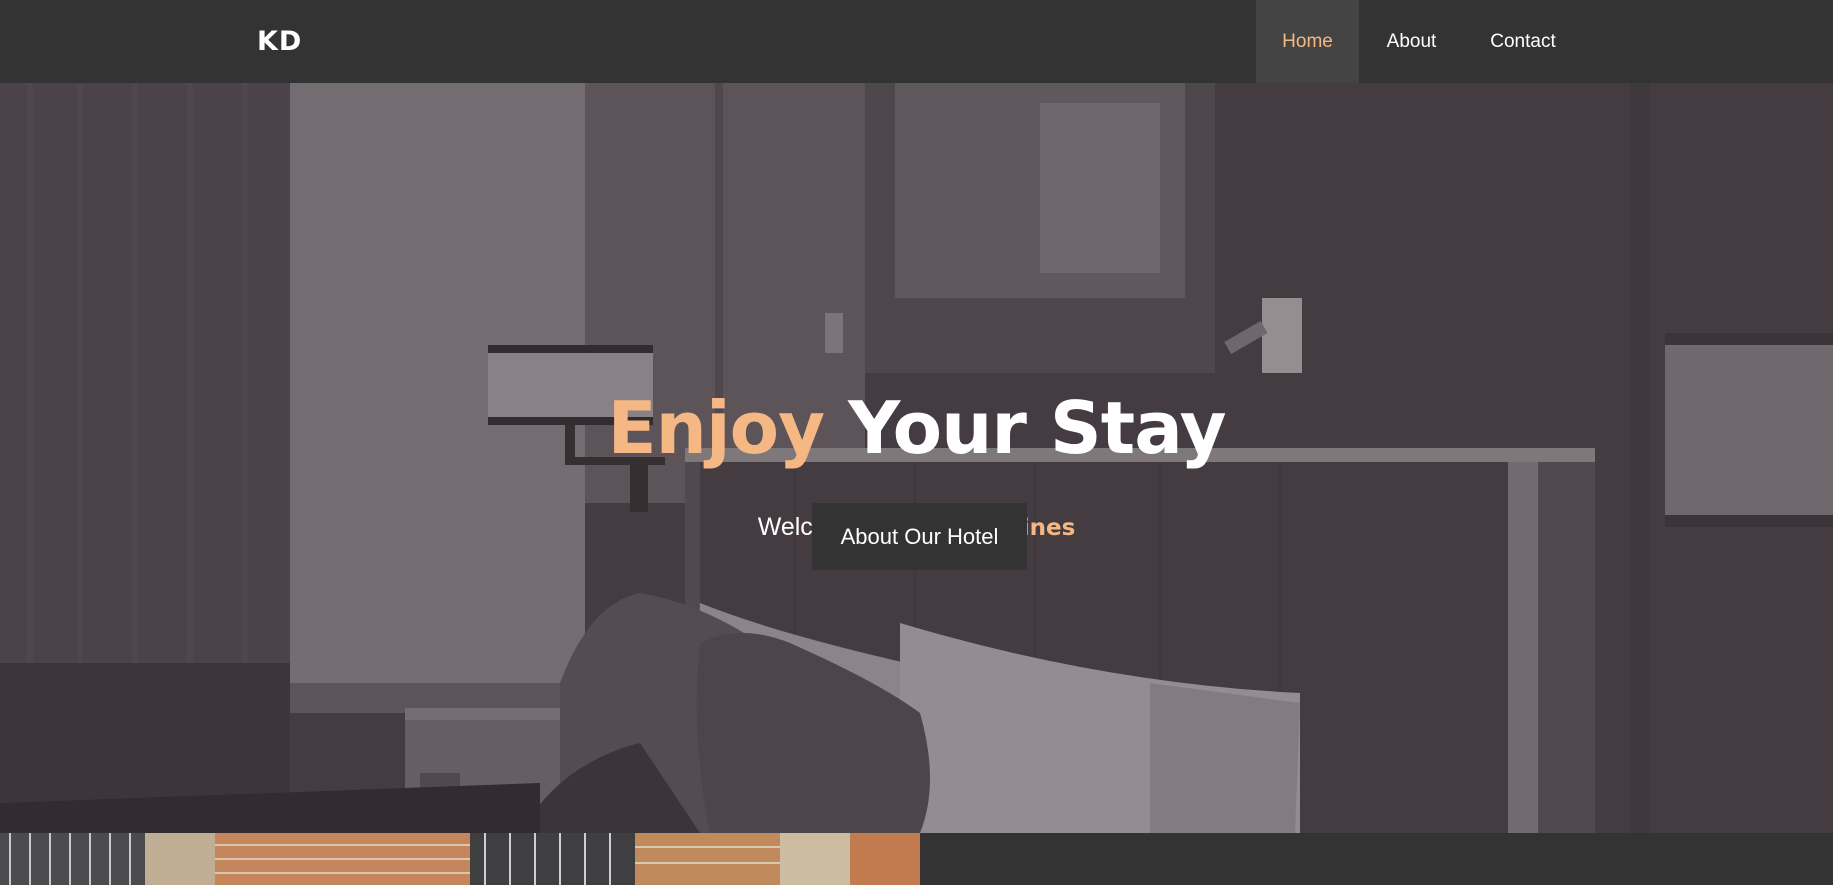  I want to click on hero-title-accent: Enjoy, so click(716, 428).